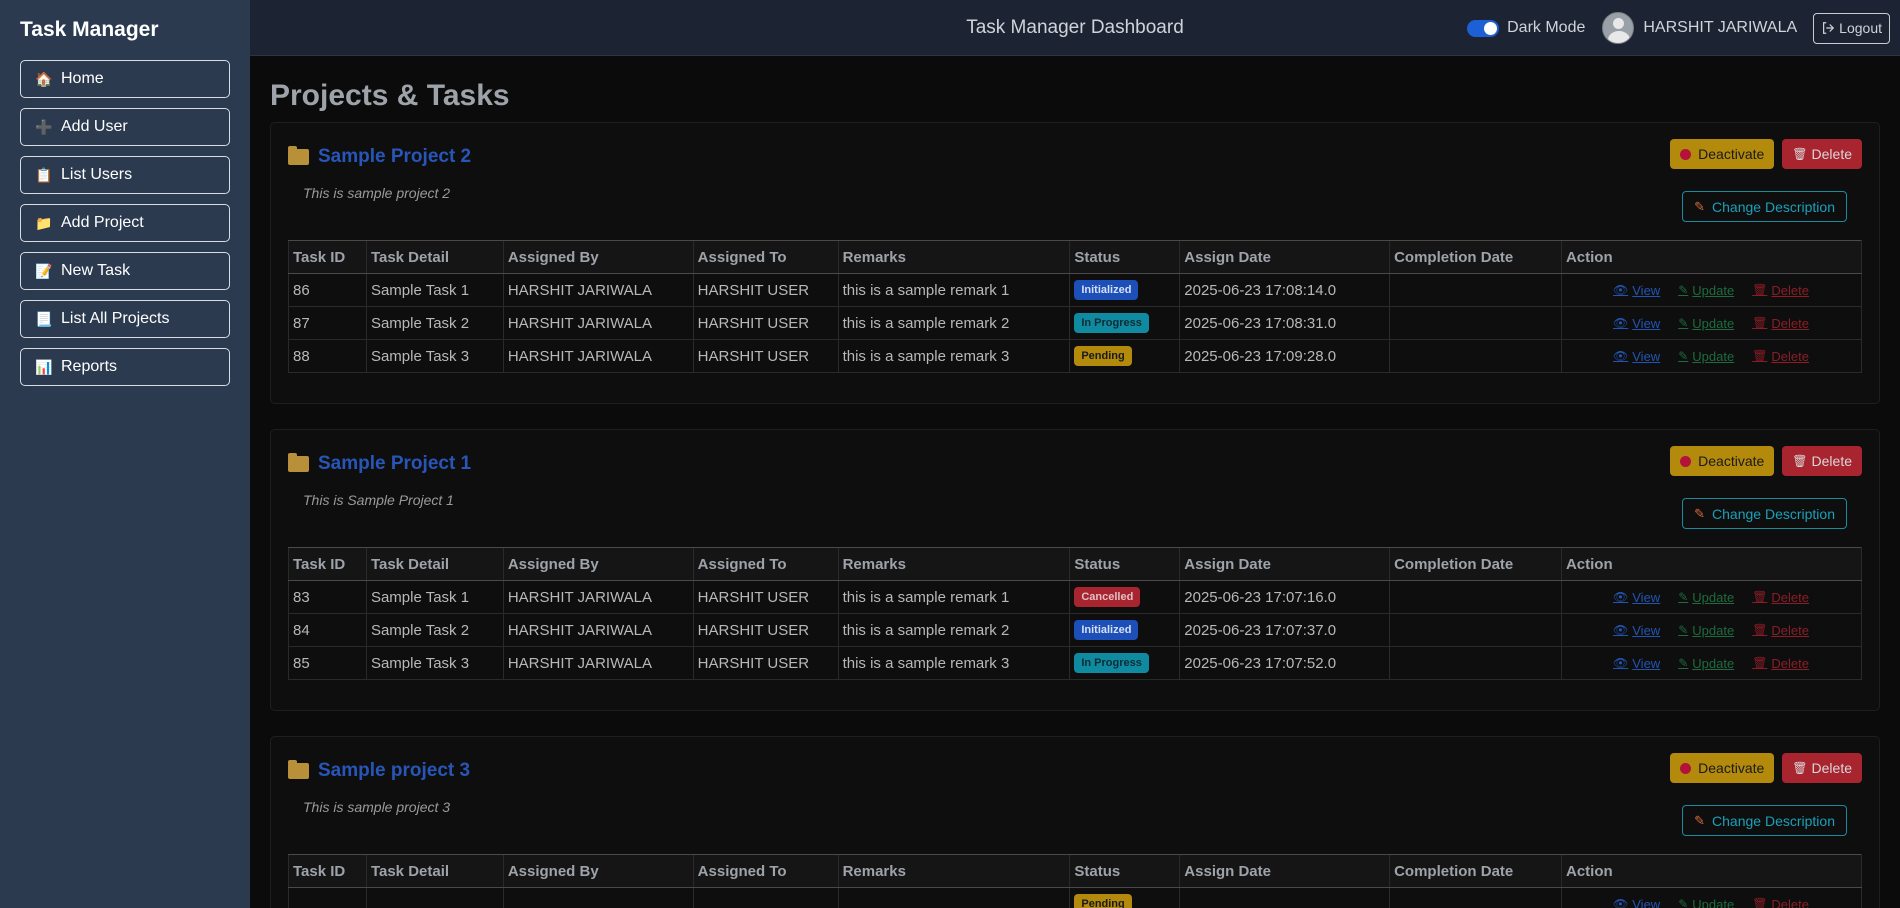  I want to click on task-id, so click(327, 897).